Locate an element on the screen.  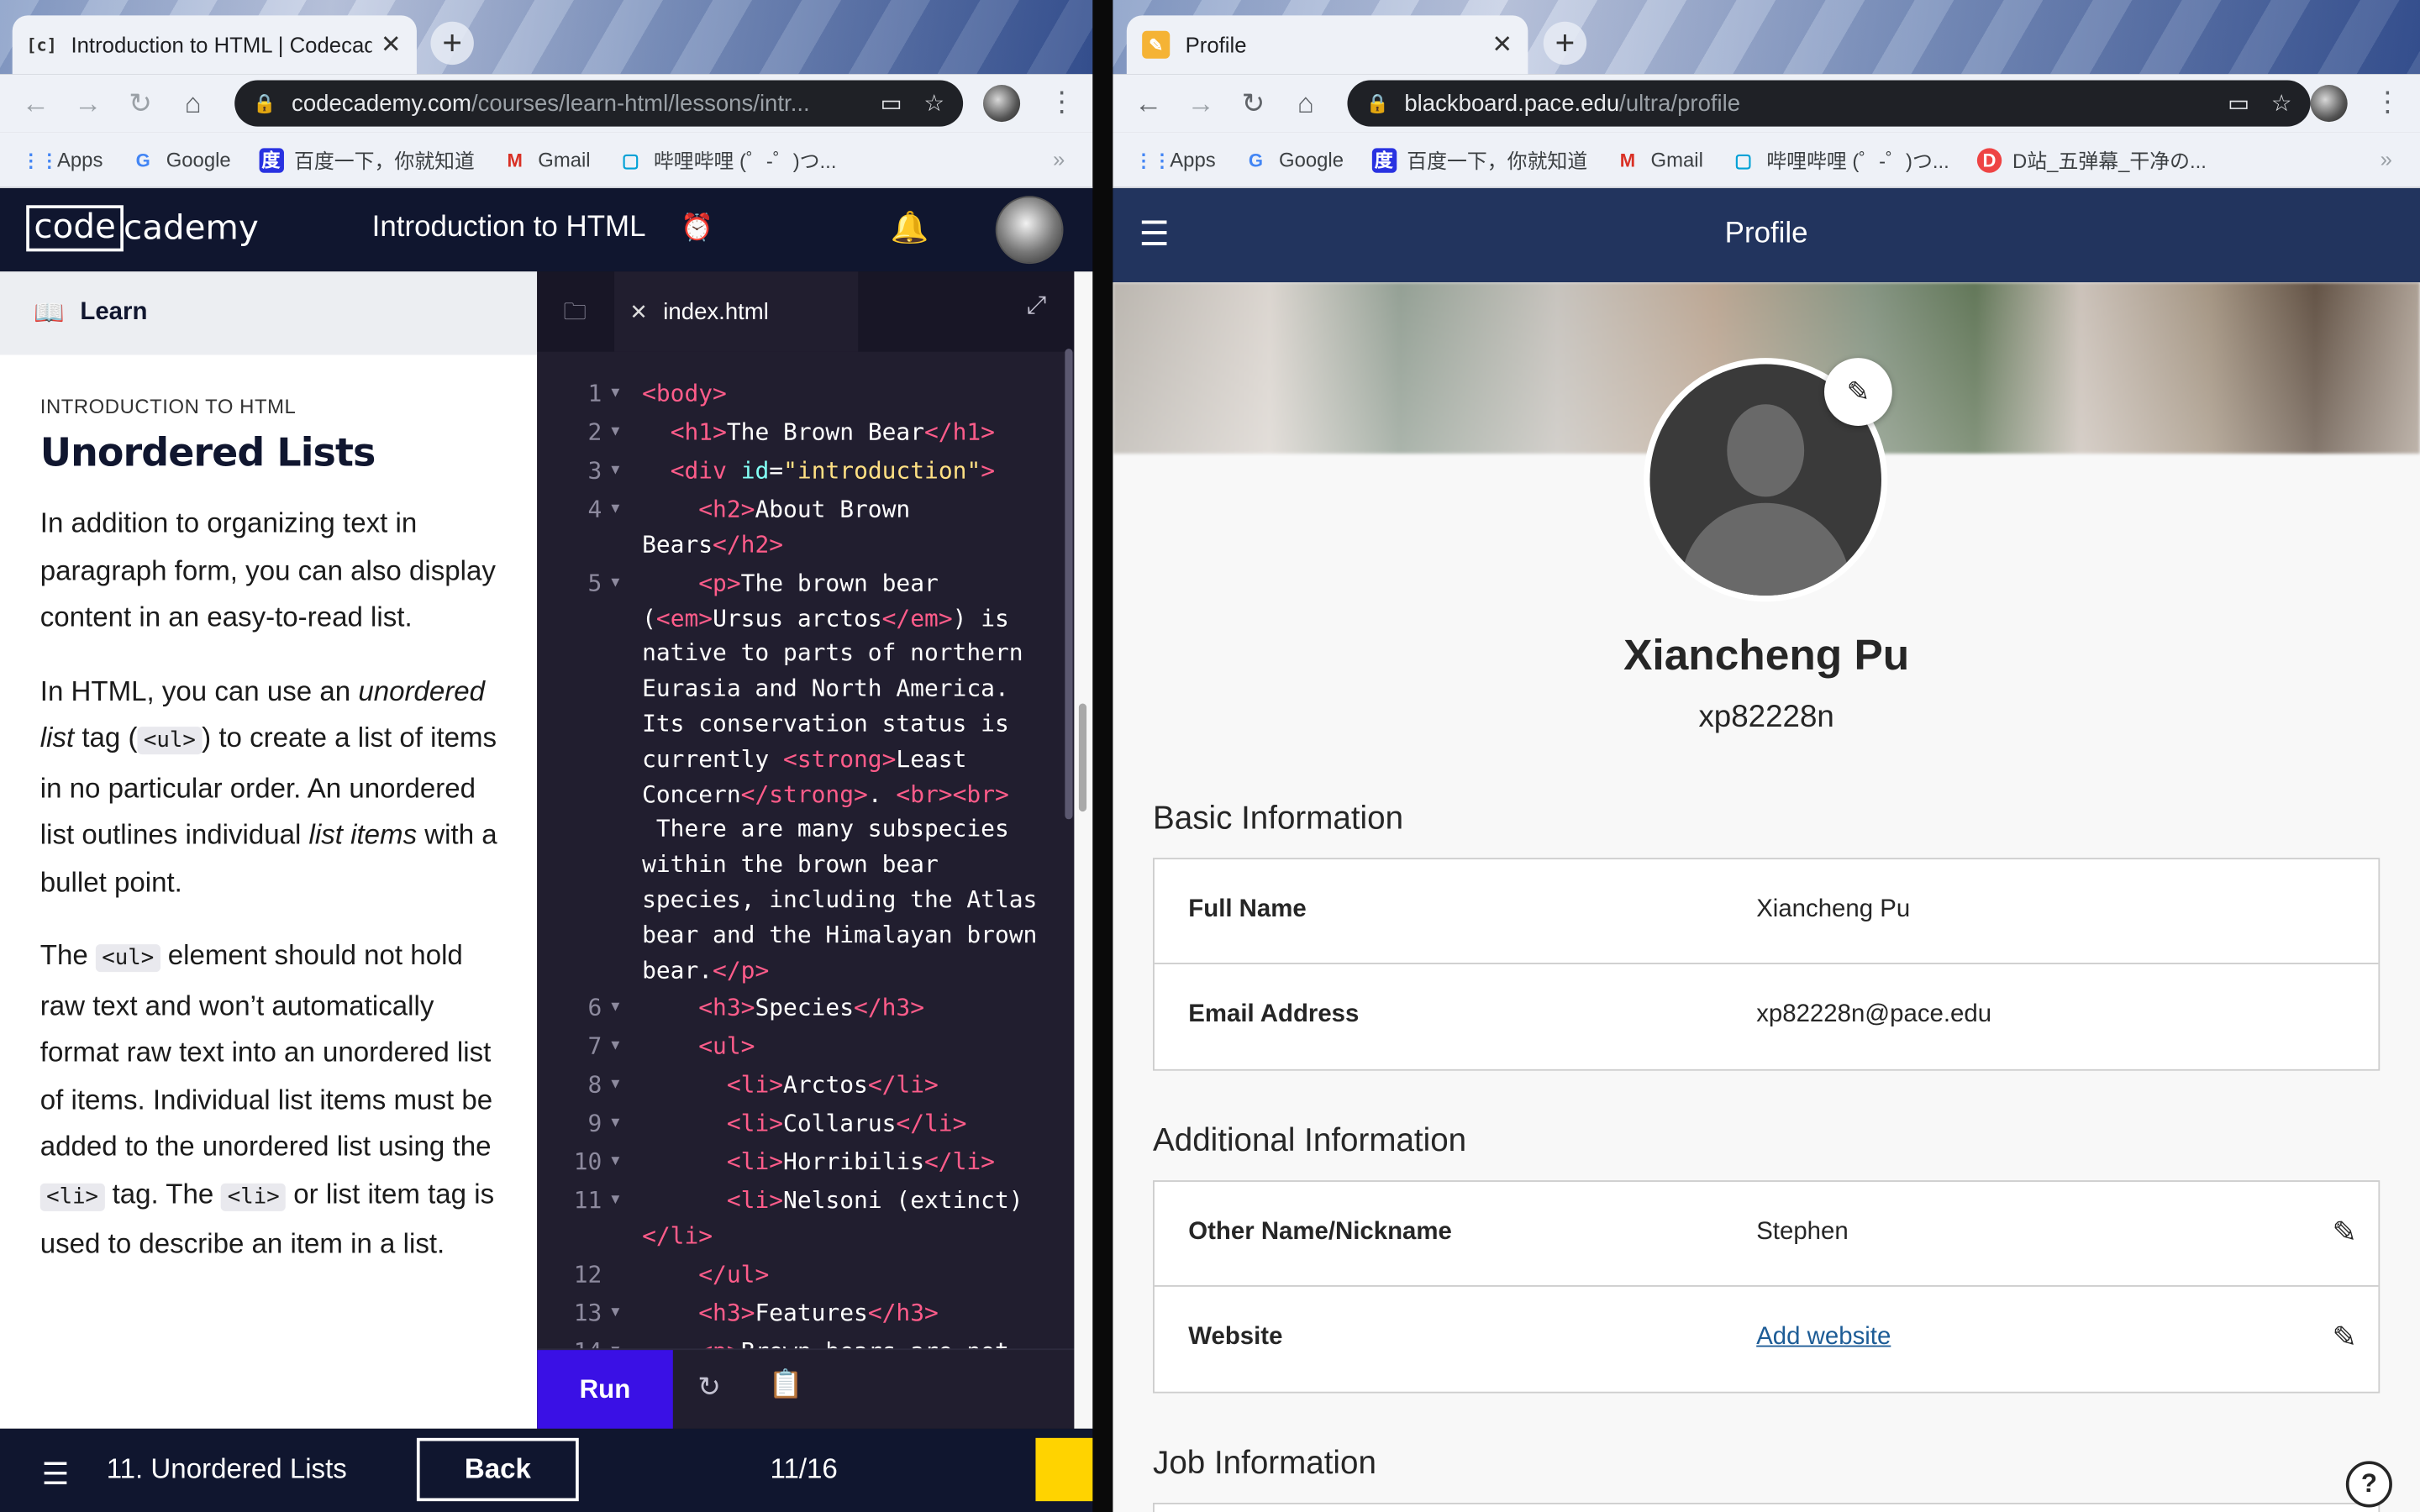
code-line: 10 ▼ <li>Horribilis</li> is located at coordinates (784, 1162).